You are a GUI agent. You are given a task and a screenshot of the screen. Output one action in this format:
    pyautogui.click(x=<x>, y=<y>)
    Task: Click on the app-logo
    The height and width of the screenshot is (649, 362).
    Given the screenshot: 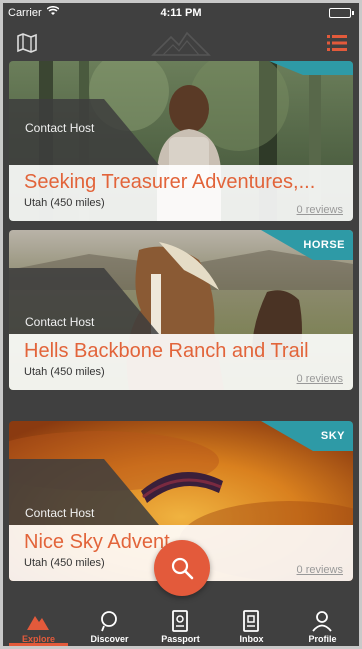 What is the action you would take?
    pyautogui.click(x=181, y=44)
    